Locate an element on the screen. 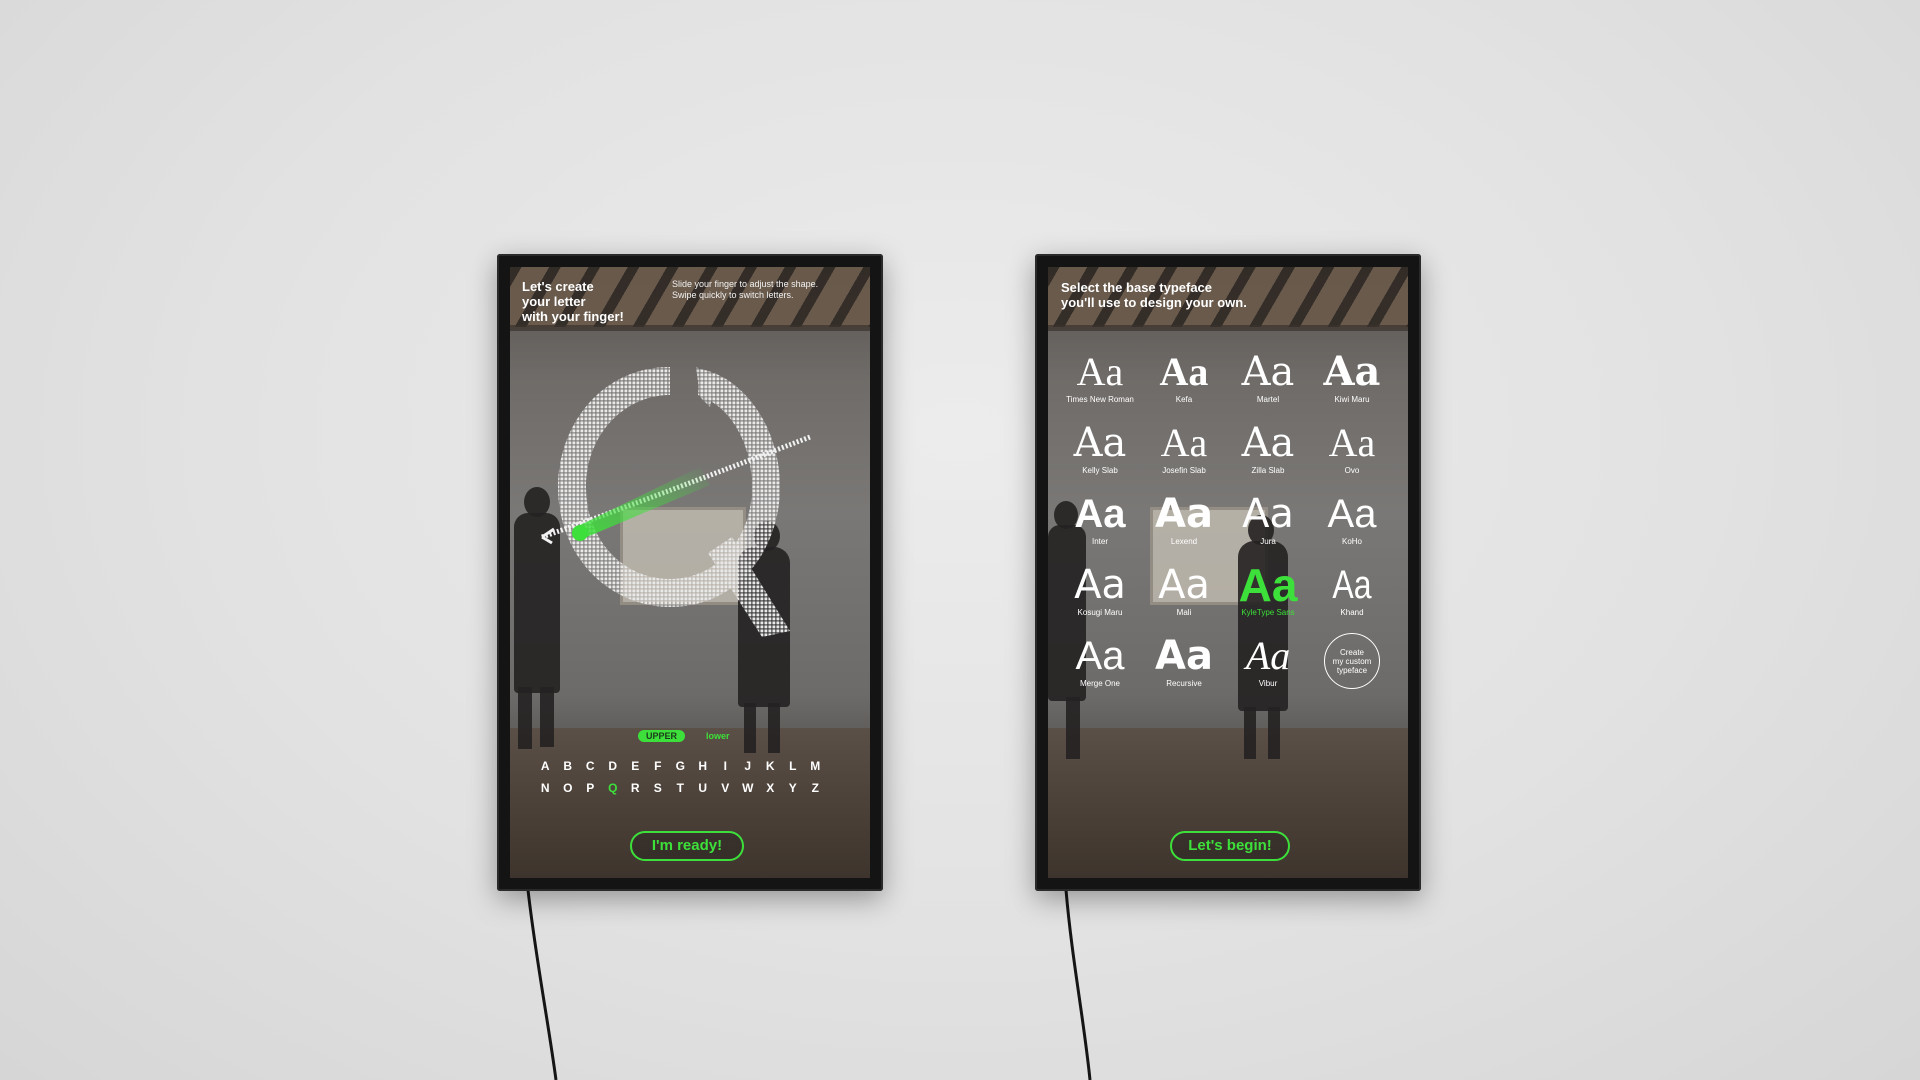 This screenshot has height=1080, width=1920. letter-key: B is located at coordinates (568, 766).